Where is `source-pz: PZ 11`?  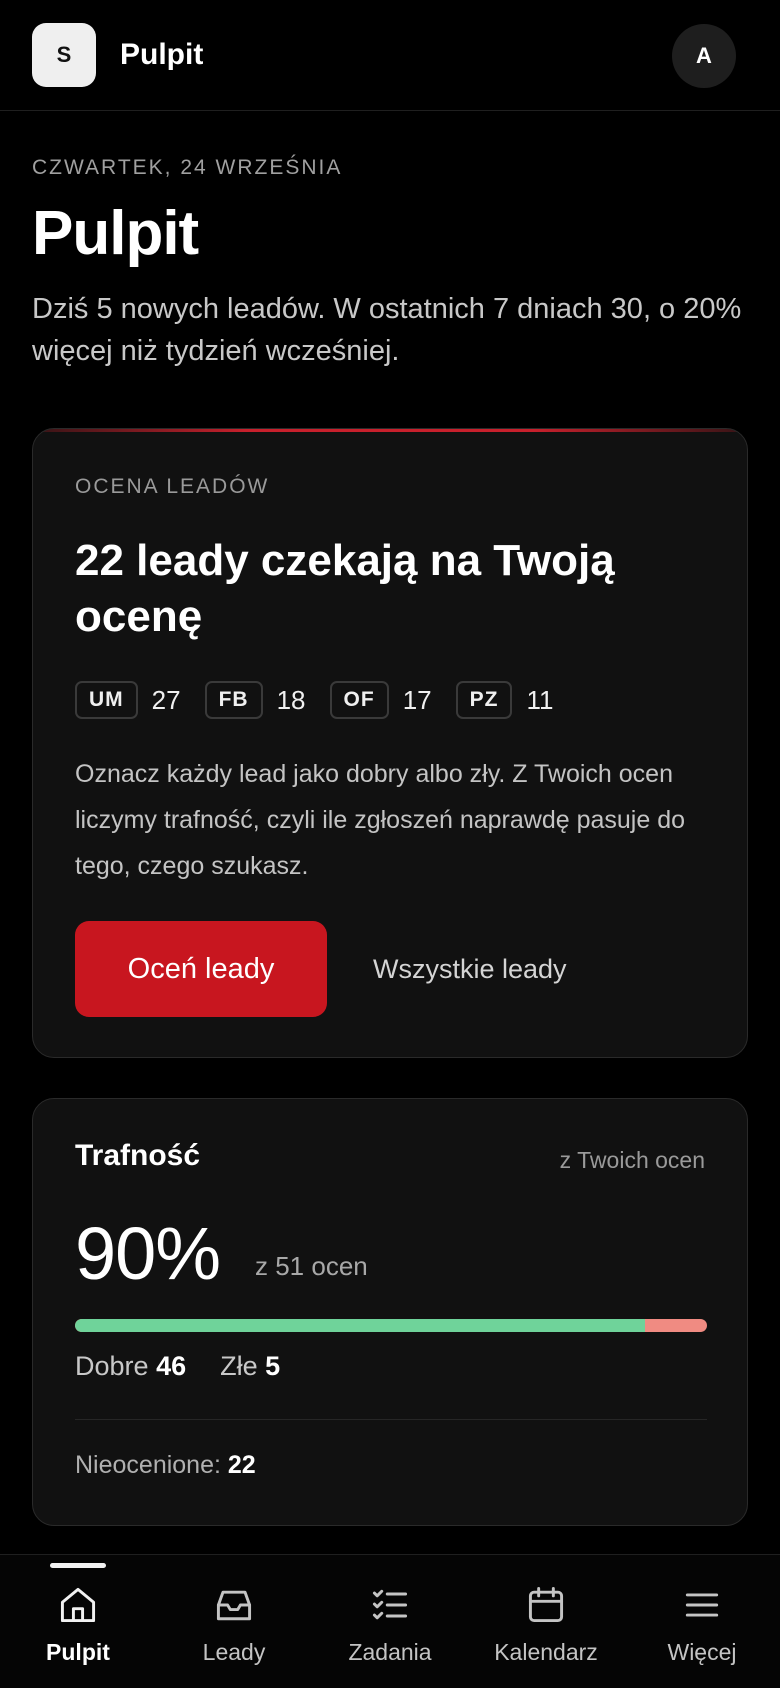
source-pz: PZ 11 is located at coordinates (504, 700).